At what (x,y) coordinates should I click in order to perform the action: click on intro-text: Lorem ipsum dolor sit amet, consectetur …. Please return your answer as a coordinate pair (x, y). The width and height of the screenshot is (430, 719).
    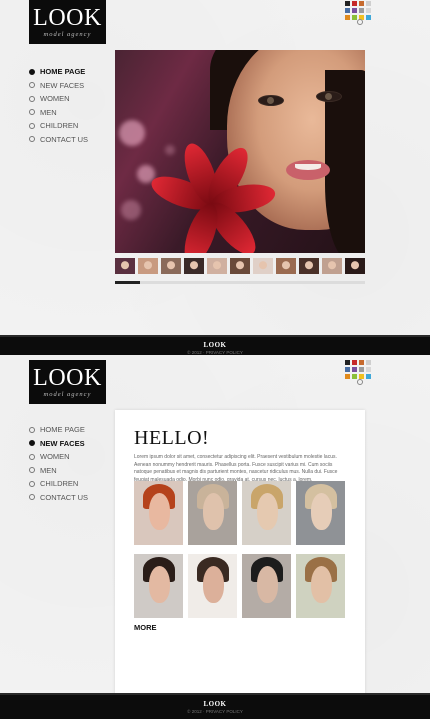
    Looking at the image, I should click on (236, 468).